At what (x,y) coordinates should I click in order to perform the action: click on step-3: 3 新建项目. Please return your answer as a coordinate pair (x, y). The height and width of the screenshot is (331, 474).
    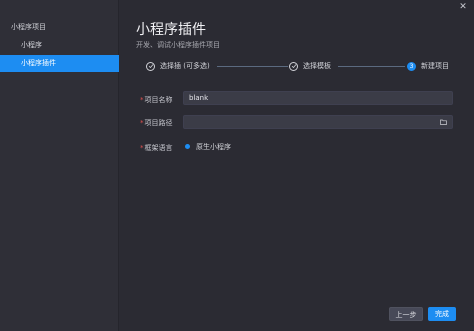
    Looking at the image, I should click on (428, 66).